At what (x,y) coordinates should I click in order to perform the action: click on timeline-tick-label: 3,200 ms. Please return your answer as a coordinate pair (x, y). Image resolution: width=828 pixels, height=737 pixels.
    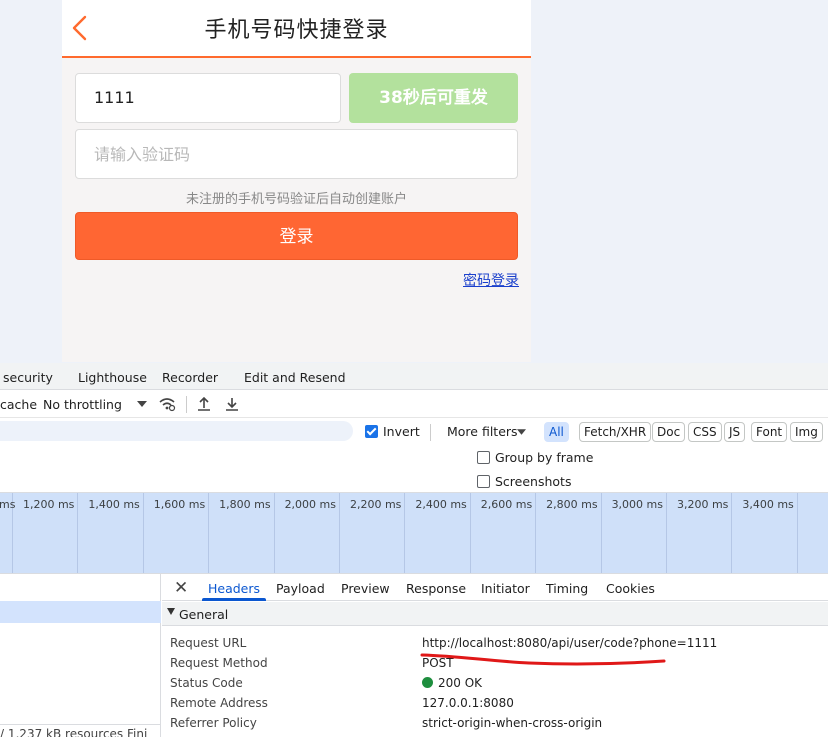
    Looking at the image, I should click on (702, 504).